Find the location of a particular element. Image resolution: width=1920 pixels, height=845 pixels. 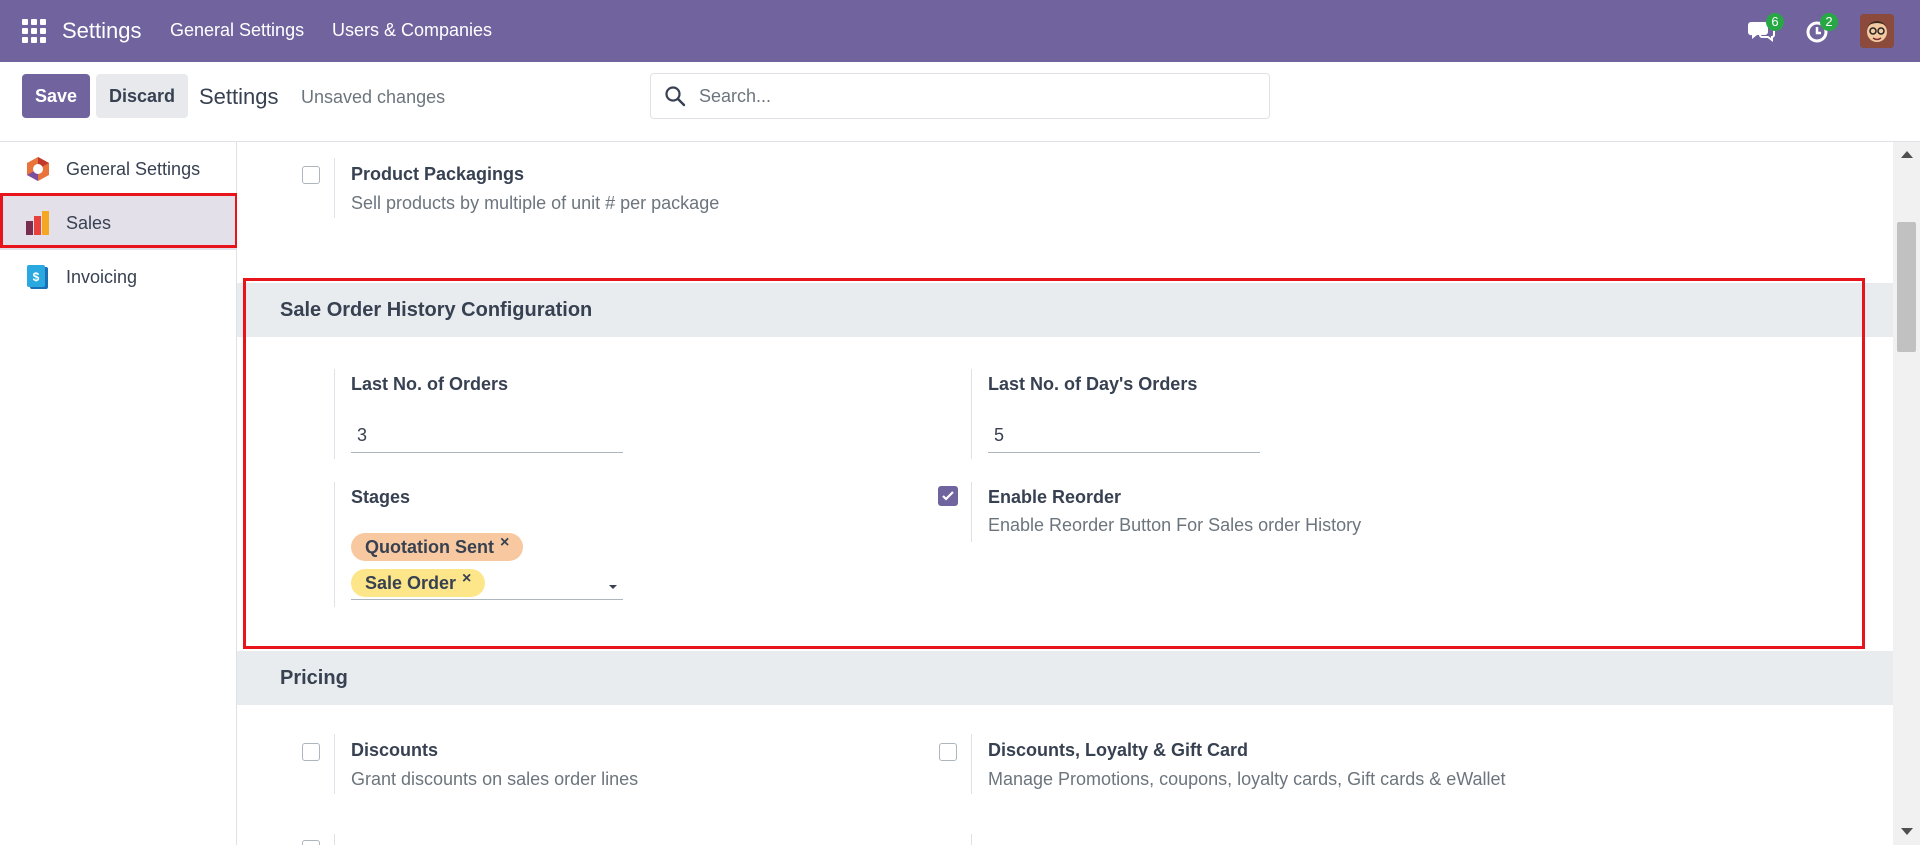

last-orders-label: Last No. of Orders is located at coordinates (430, 384).